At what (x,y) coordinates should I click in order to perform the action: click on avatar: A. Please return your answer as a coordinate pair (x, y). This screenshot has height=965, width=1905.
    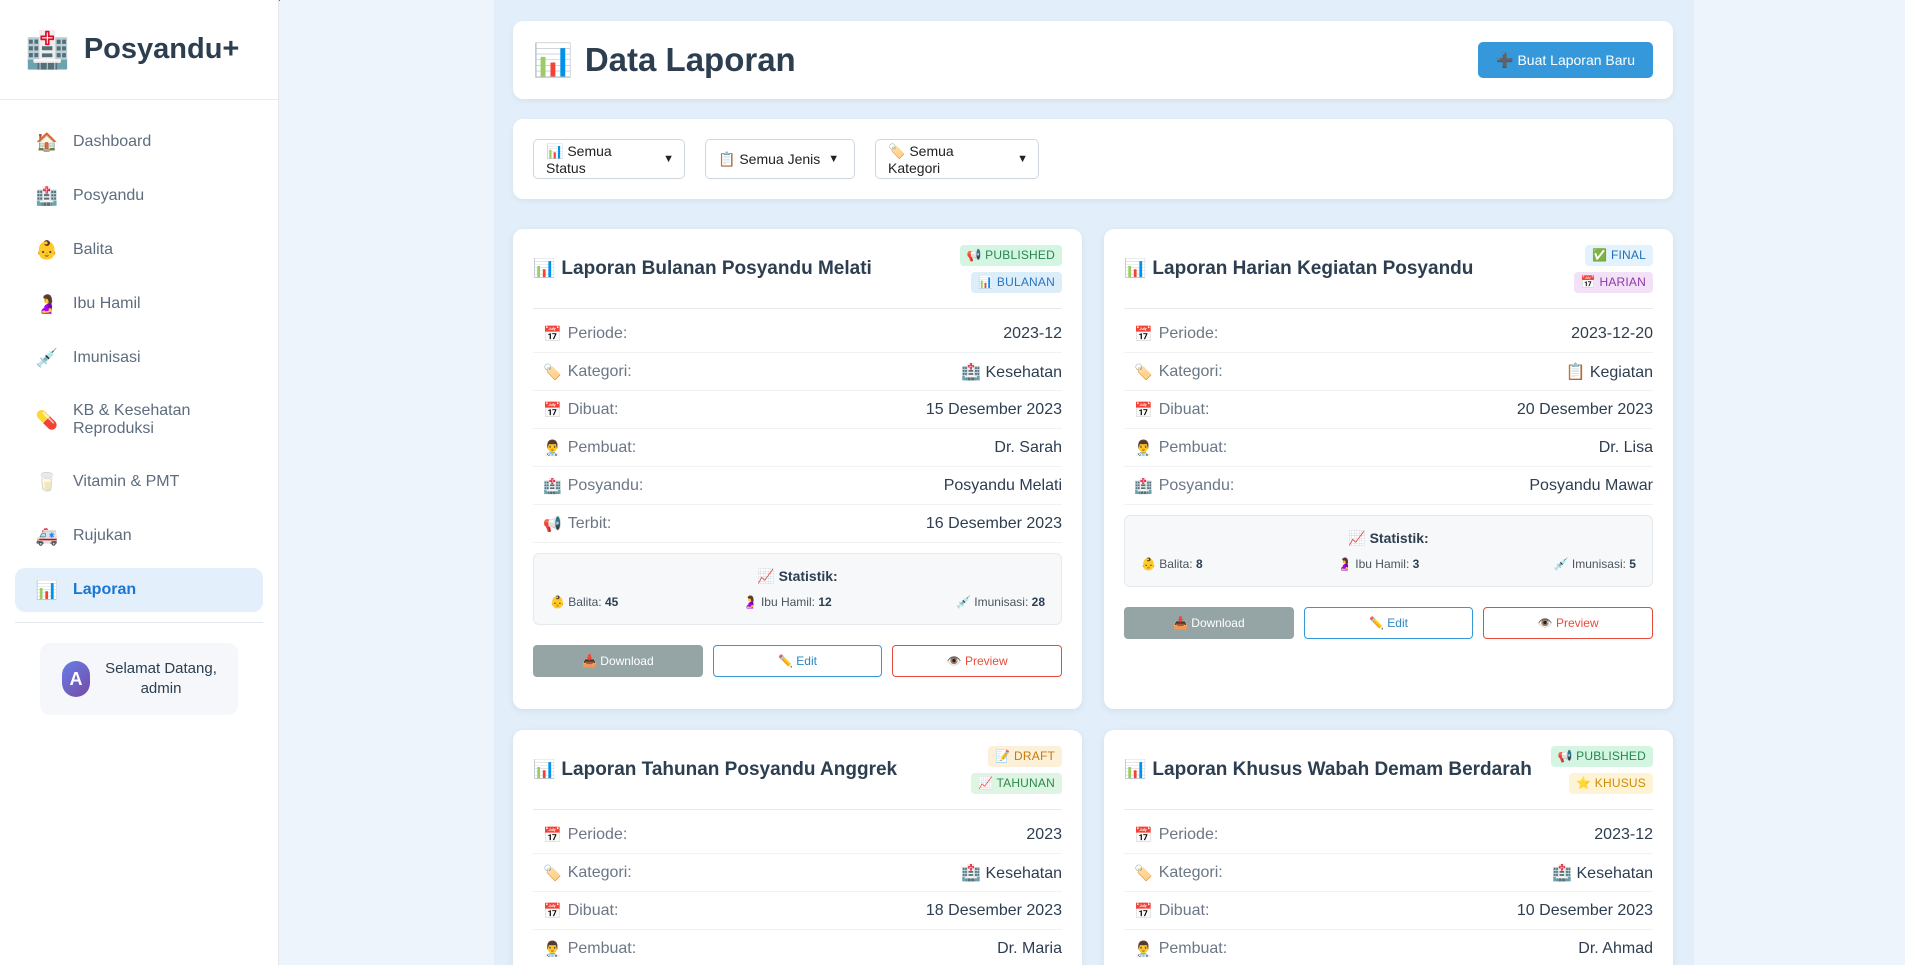
    Looking at the image, I should click on (76, 679).